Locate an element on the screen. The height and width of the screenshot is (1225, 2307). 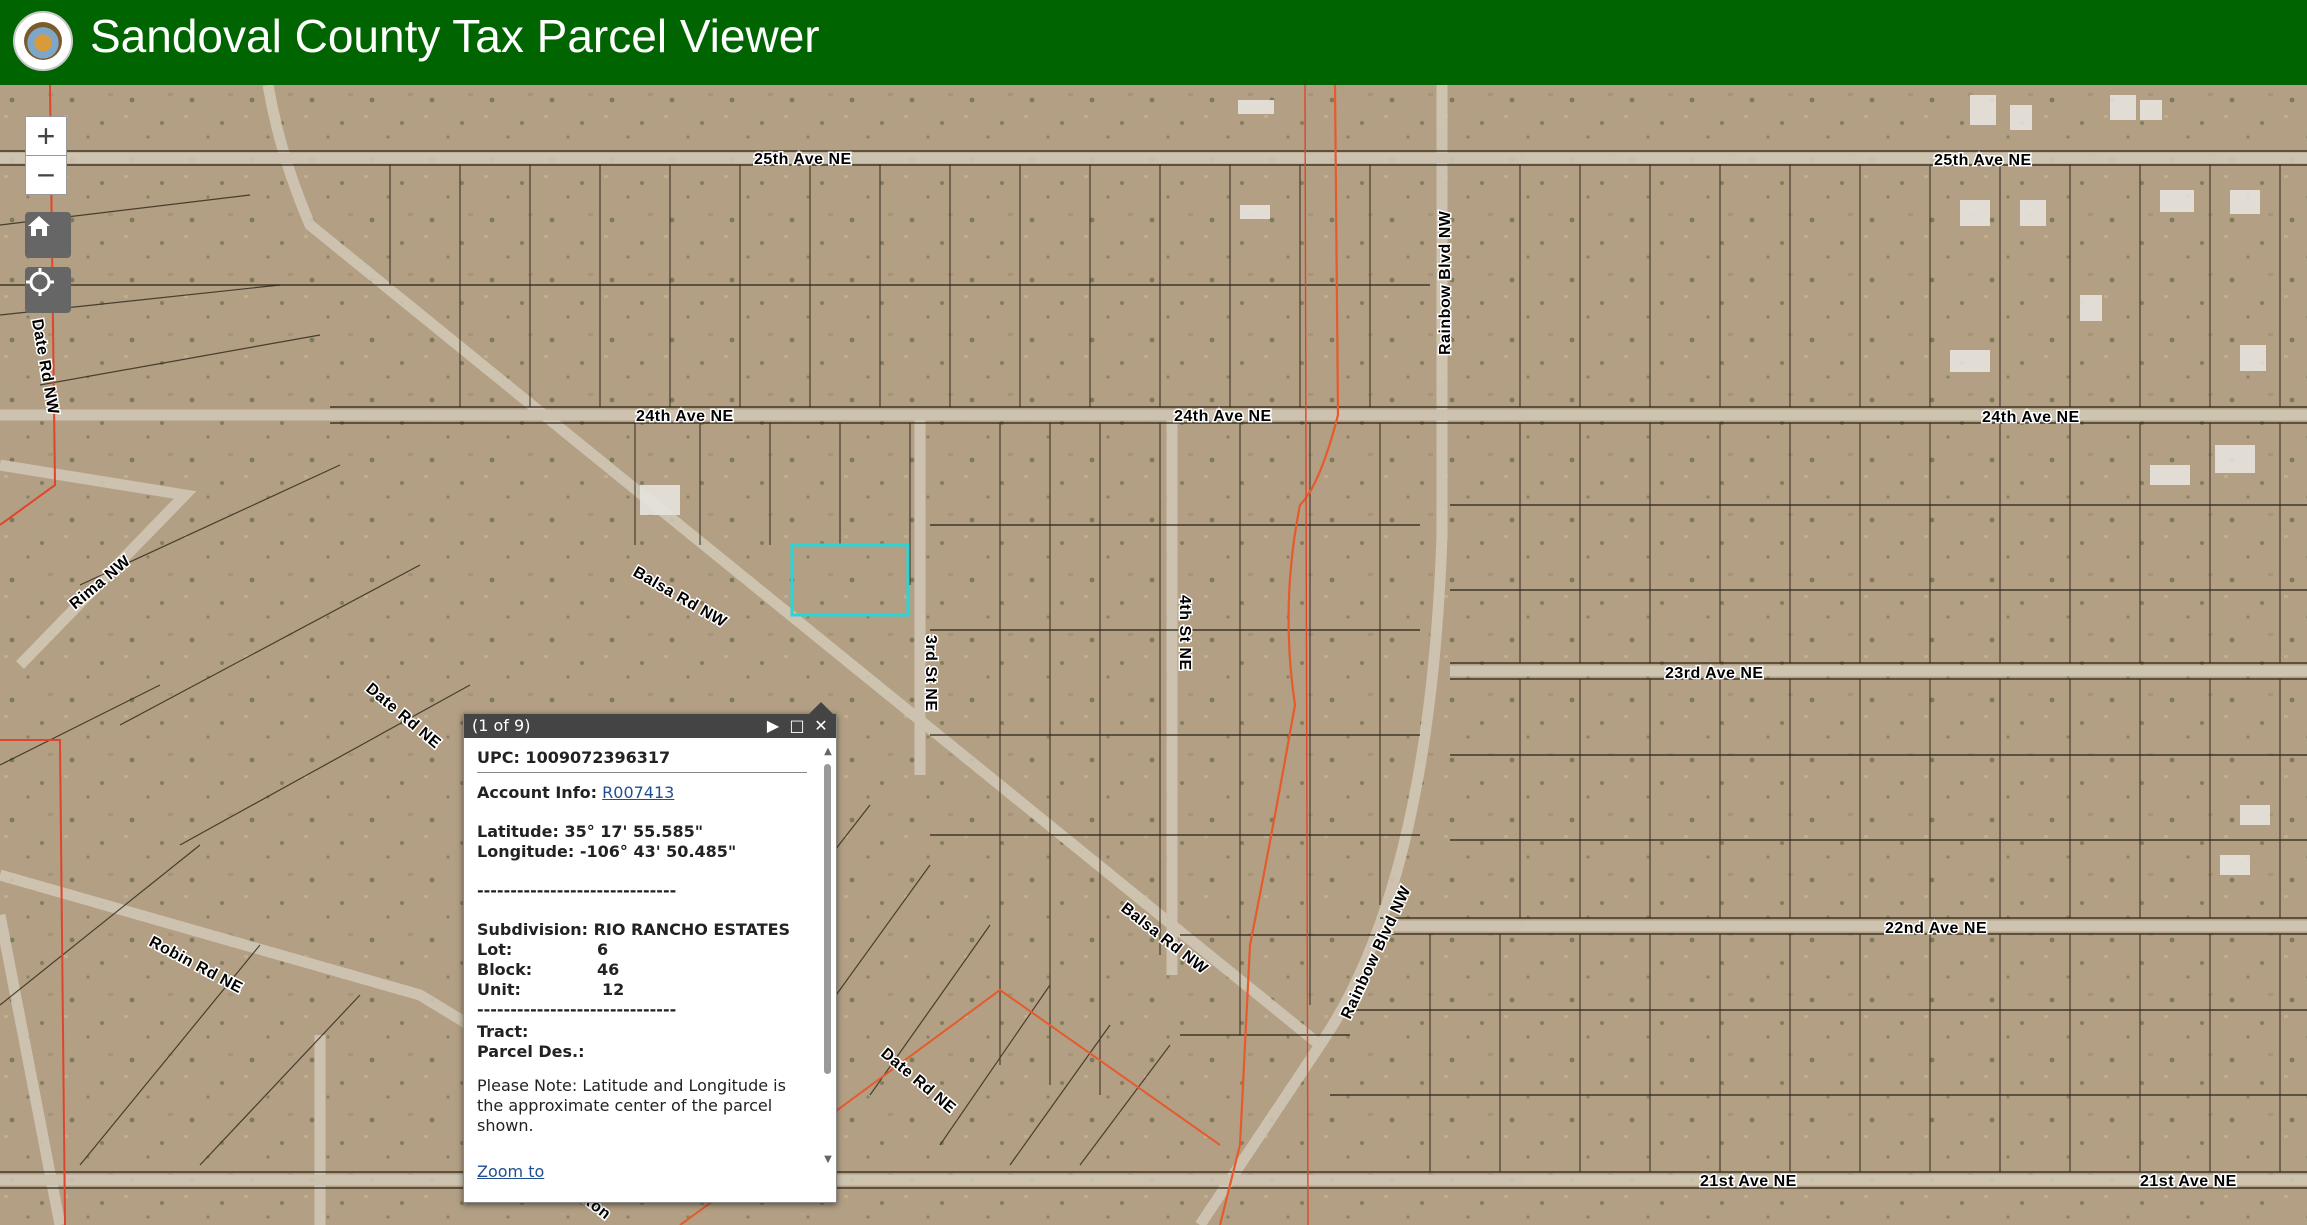
popup-counter: (1 of 9) is located at coordinates (501, 725).